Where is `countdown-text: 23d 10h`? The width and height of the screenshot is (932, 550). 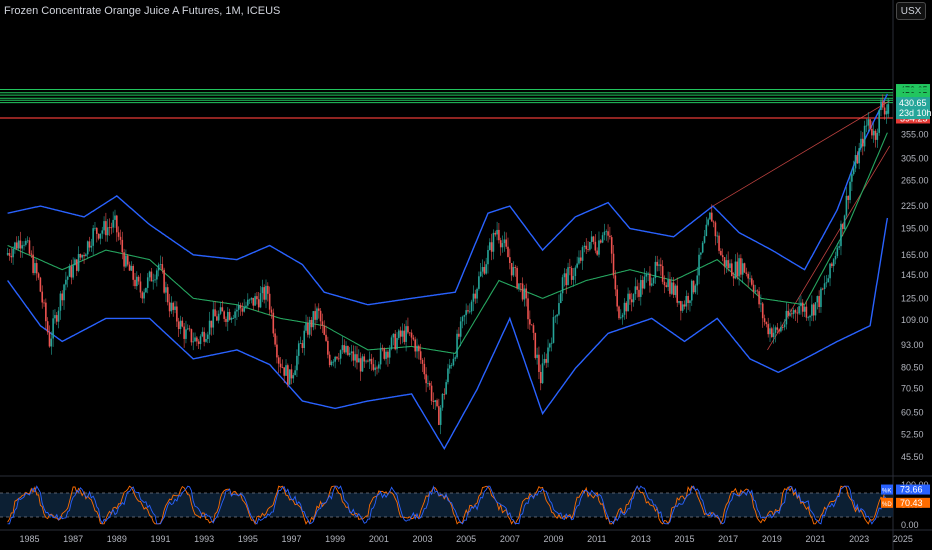 countdown-text: 23d 10h is located at coordinates (915, 113).